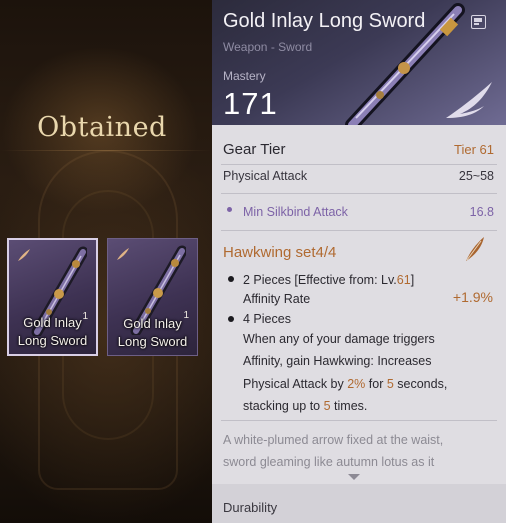 The height and width of the screenshot is (523, 506). What do you see at coordinates (368, 212) in the screenshot?
I see `min-silkbind-row: Min Silkbind Attack 16.8` at bounding box center [368, 212].